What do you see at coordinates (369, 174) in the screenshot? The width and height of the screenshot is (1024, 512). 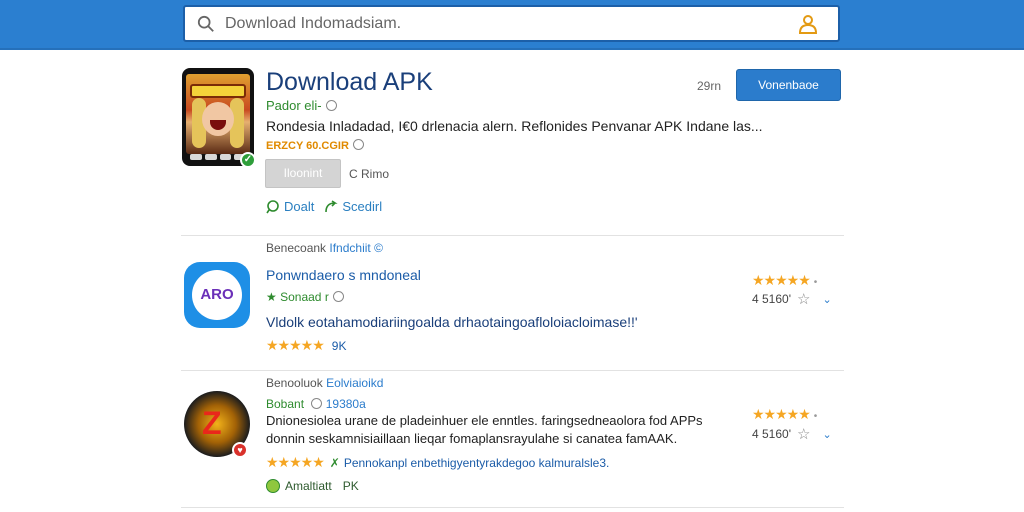 I see `featured-size: C Rimo` at bounding box center [369, 174].